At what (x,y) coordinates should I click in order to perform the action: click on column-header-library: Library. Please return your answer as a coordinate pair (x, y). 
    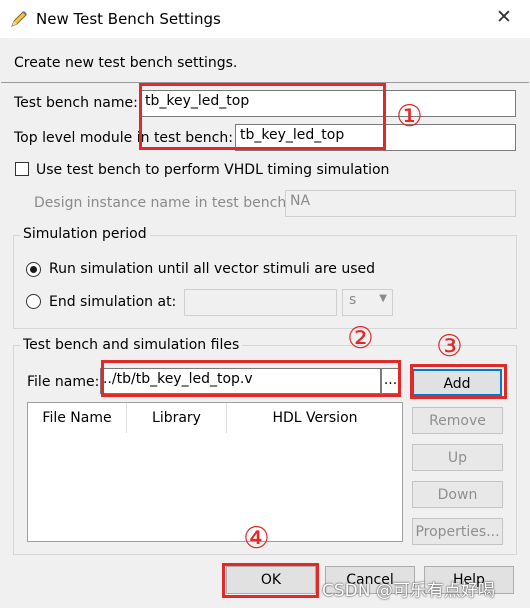
    Looking at the image, I should click on (177, 418).